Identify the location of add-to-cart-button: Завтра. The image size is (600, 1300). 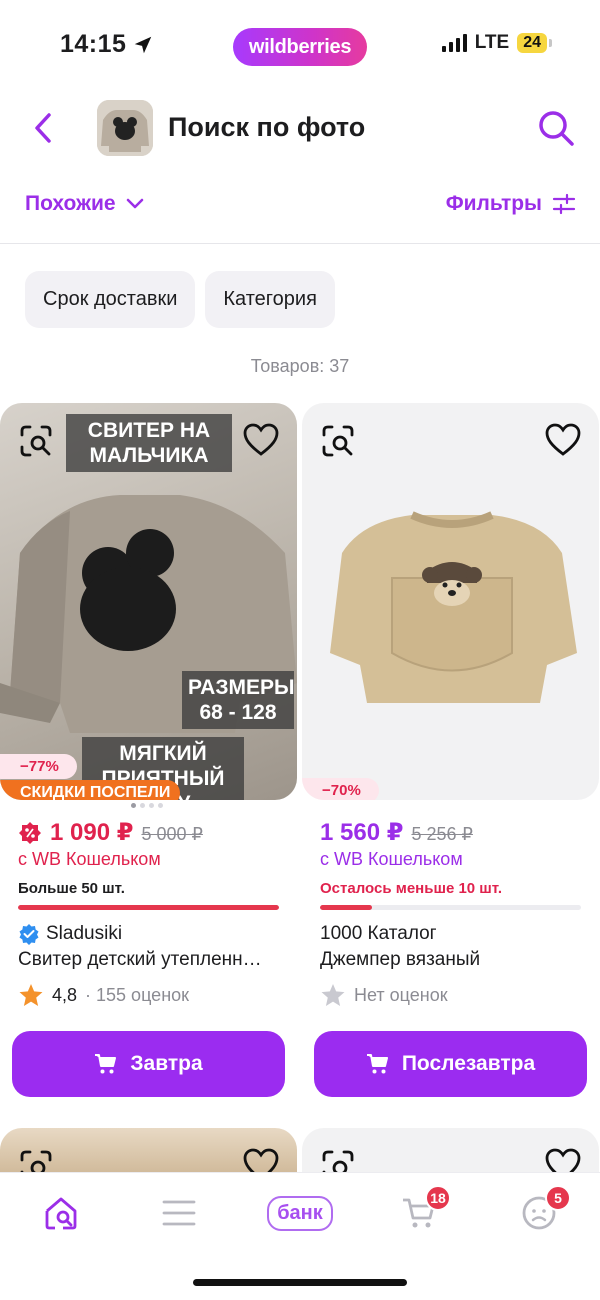
(148, 1064).